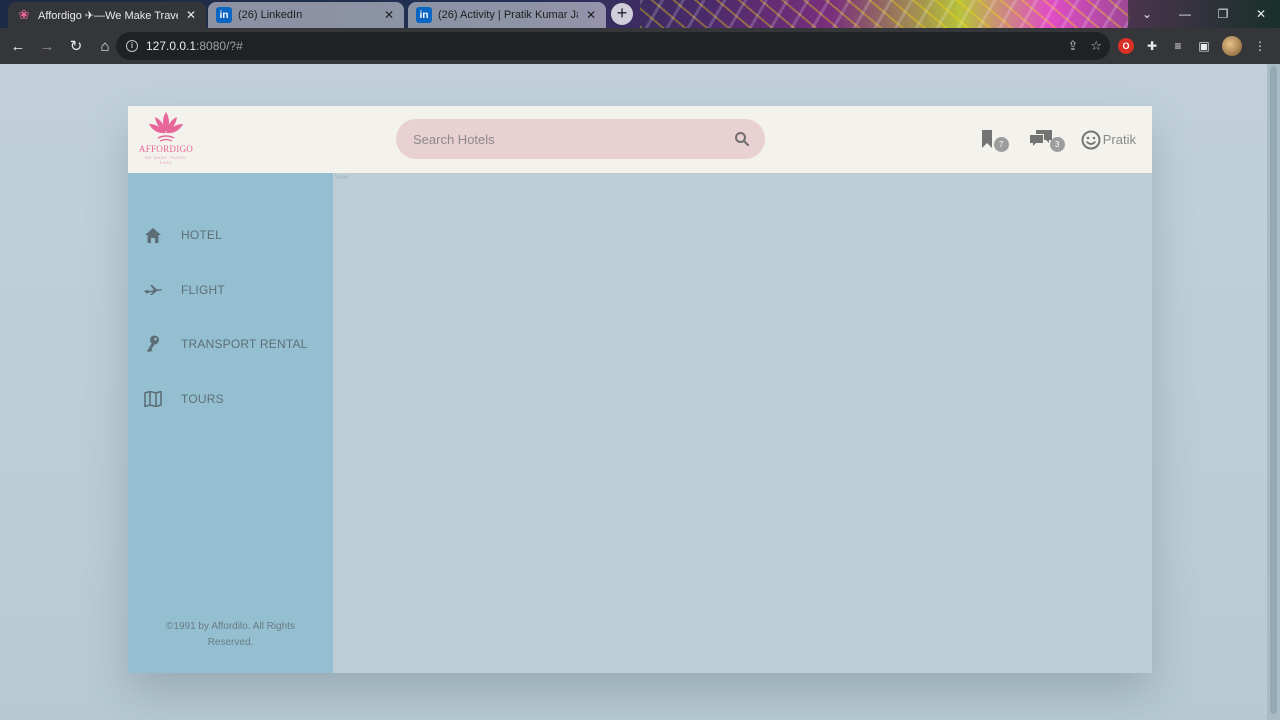 The height and width of the screenshot is (720, 1280). Describe the element at coordinates (1185, 14) in the screenshot. I see `minimize-icon: —` at that location.